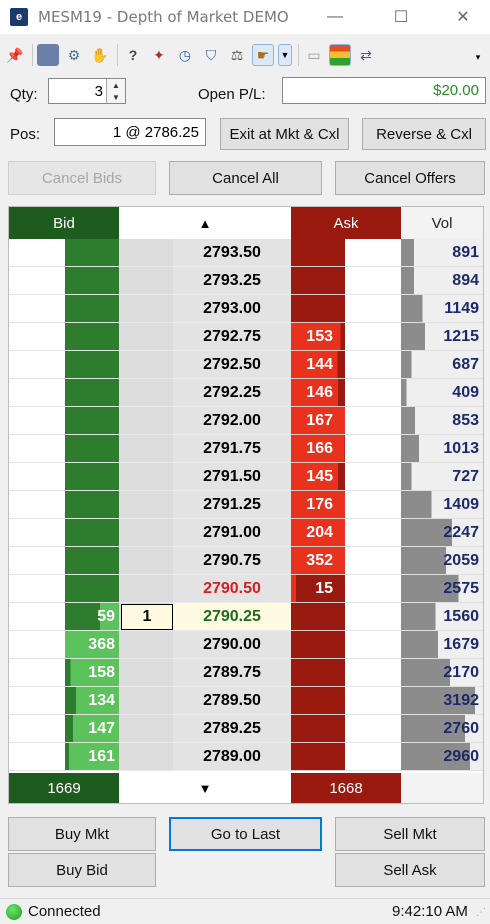 The height and width of the screenshot is (924, 490). I want to click on bid-size-cell: 59, so click(92, 617).